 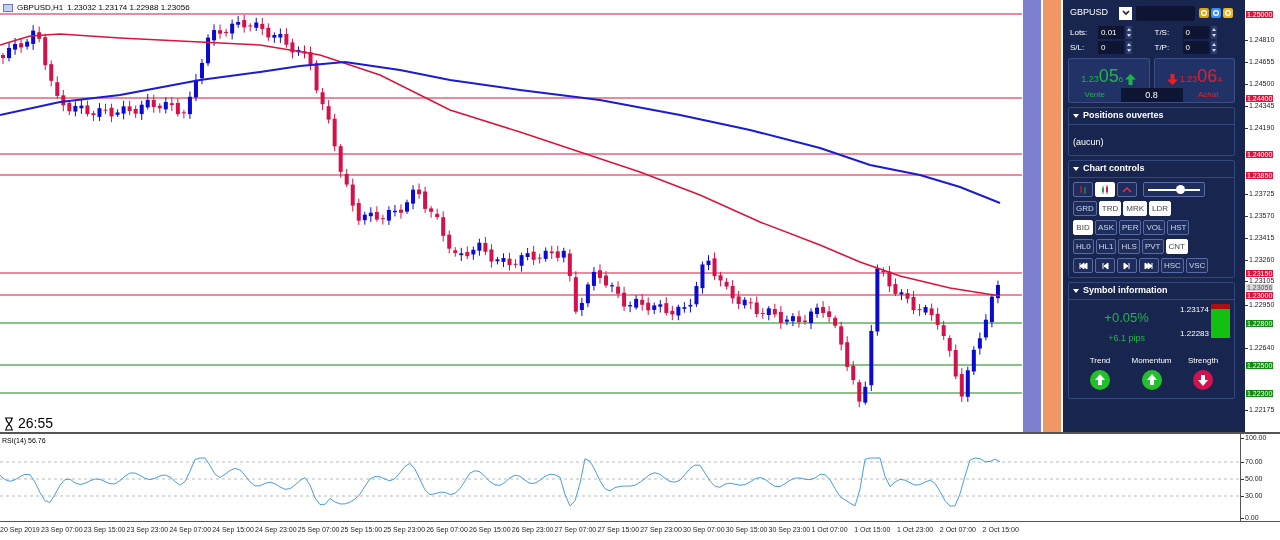 What do you see at coordinates (1123, 116) in the screenshot?
I see `section-header: Positions ouvertes` at bounding box center [1123, 116].